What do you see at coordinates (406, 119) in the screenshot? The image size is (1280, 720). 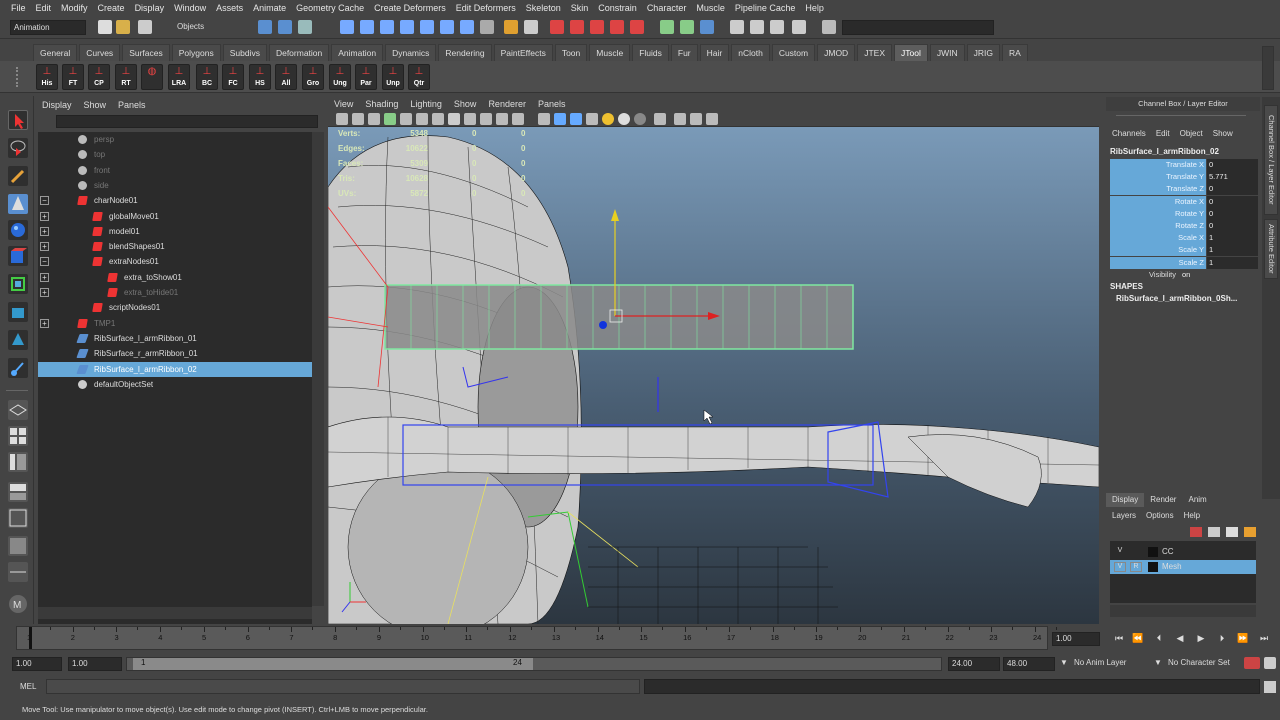 I see `grid-icon` at bounding box center [406, 119].